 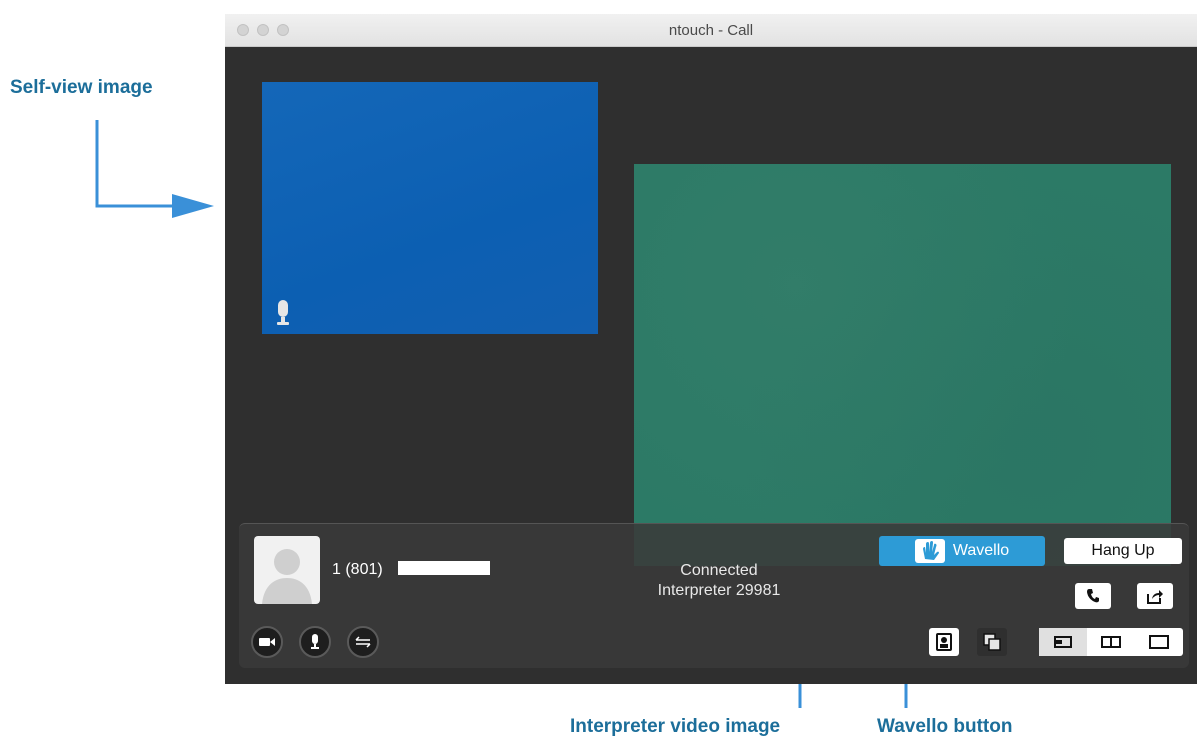 I want to click on interpreter-id: Interpreter 29981, so click(x=719, y=590).